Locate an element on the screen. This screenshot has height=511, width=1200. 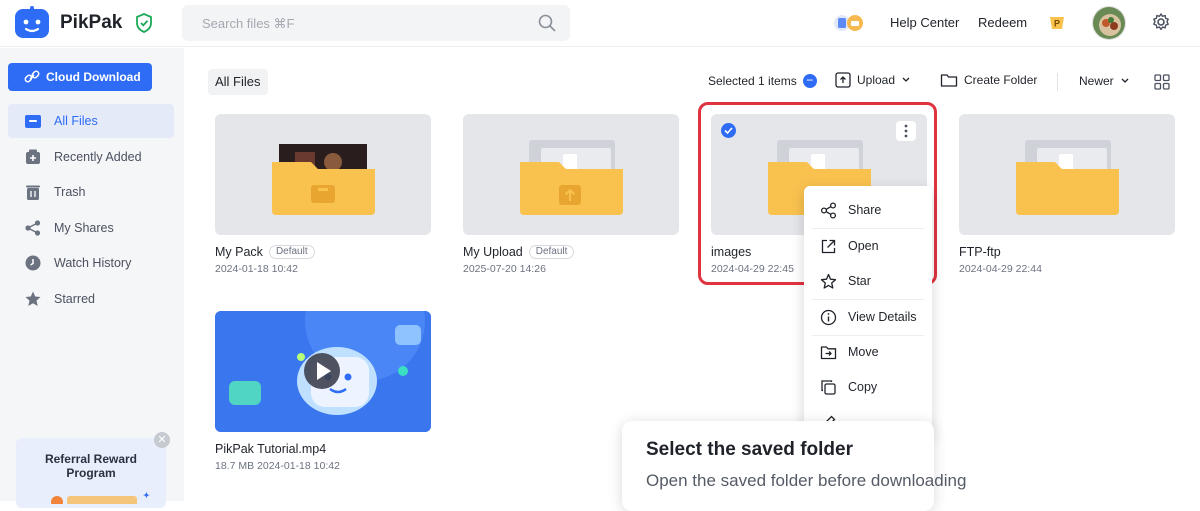
file-card-my-upload: My Upload Default 2025-07-20 14:26 is located at coordinates (571, 194).